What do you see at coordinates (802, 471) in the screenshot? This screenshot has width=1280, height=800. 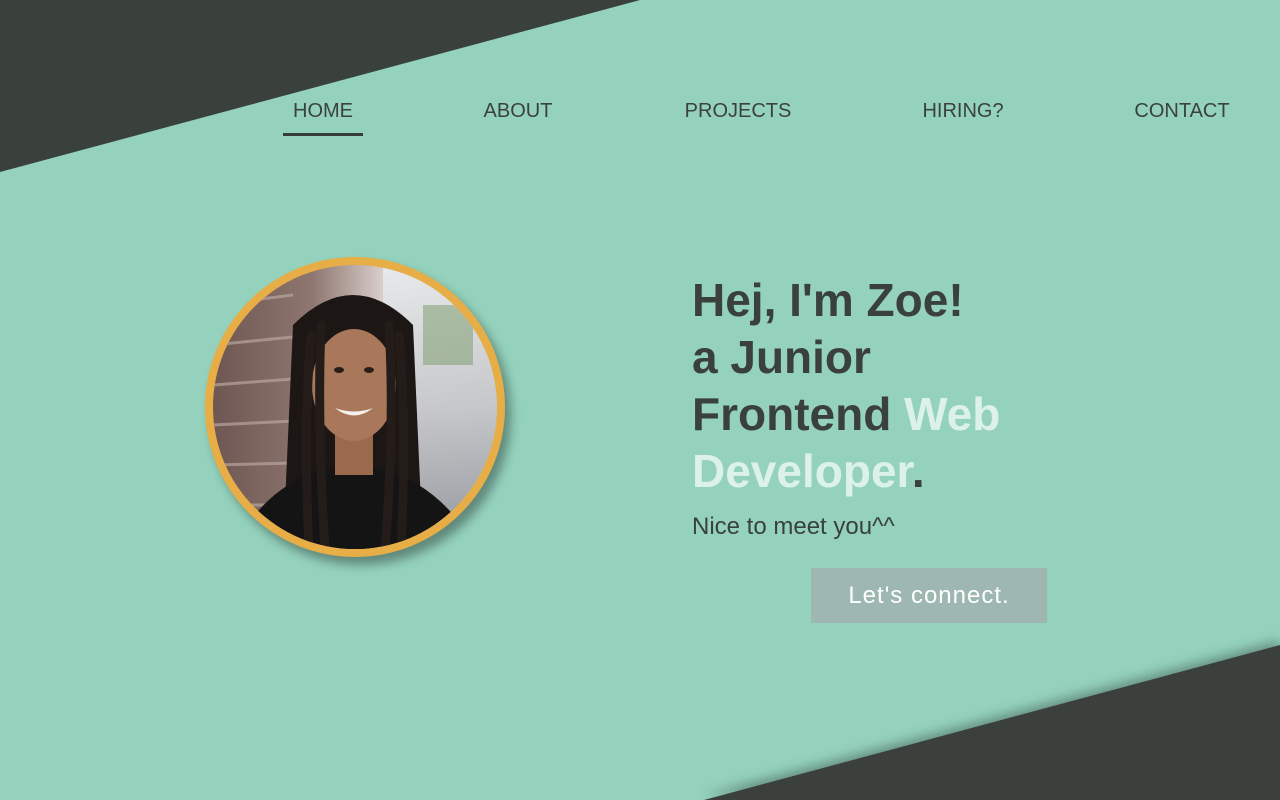 I see `headline-accent-developer: Developer` at bounding box center [802, 471].